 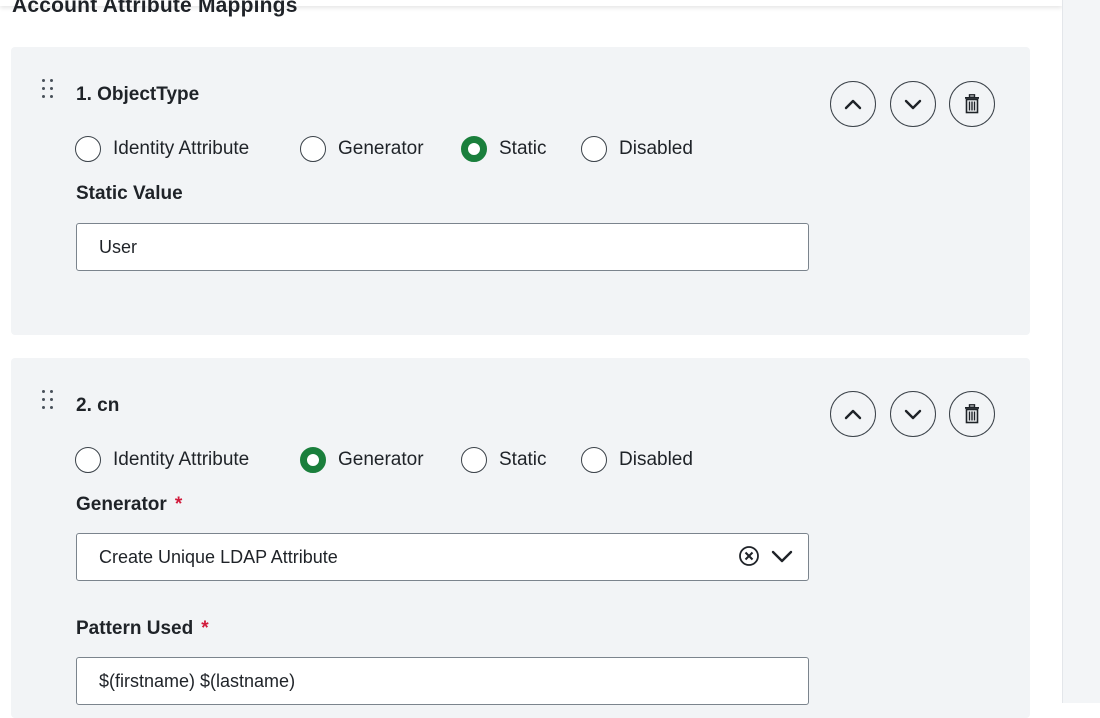 What do you see at coordinates (766, 556) in the screenshot?
I see `select-controls` at bounding box center [766, 556].